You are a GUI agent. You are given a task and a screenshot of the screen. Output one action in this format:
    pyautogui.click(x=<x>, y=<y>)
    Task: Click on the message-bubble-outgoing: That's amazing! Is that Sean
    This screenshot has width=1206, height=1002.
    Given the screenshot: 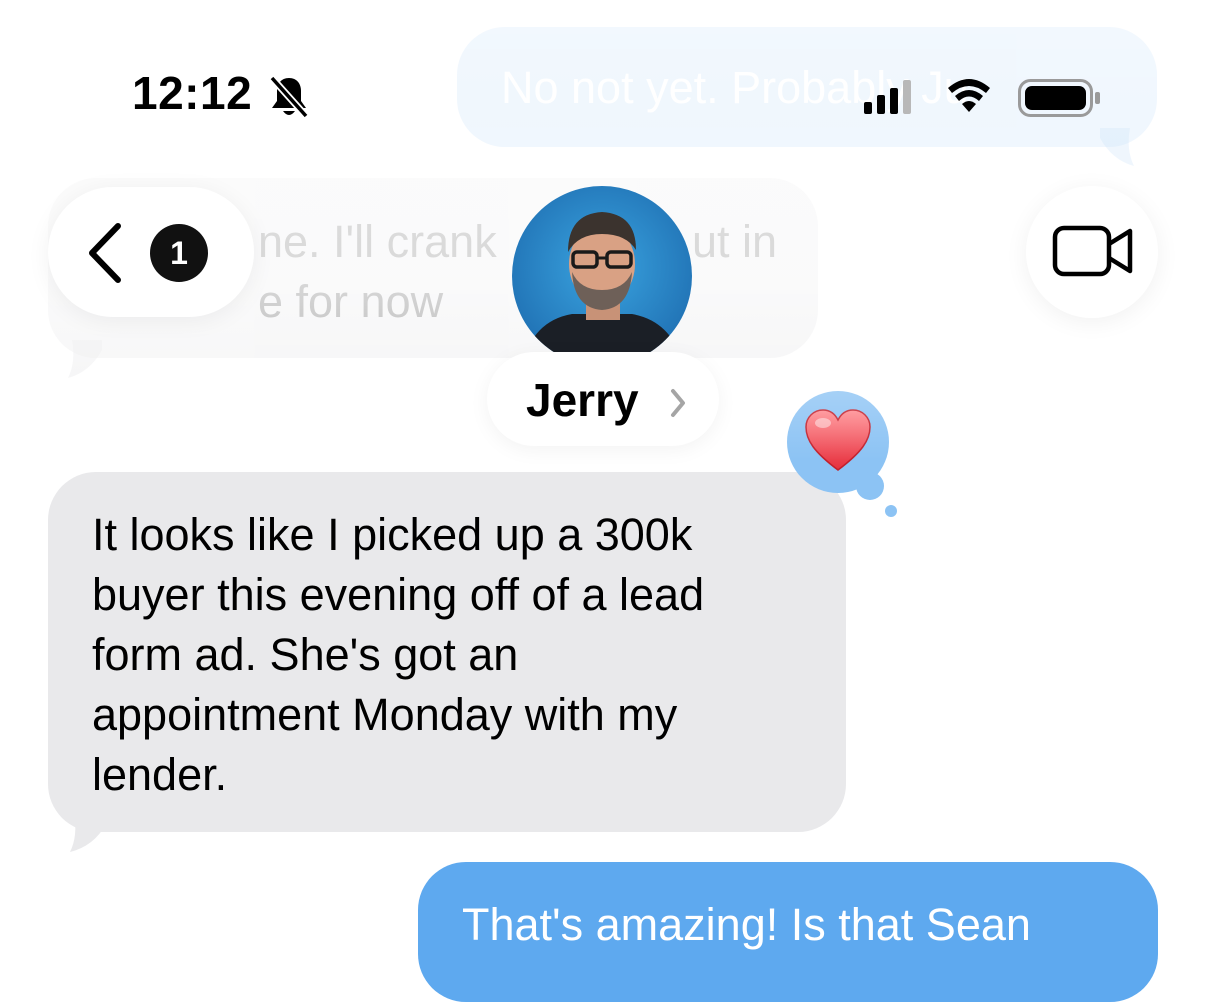 What is the action you would take?
    pyautogui.click(x=788, y=932)
    